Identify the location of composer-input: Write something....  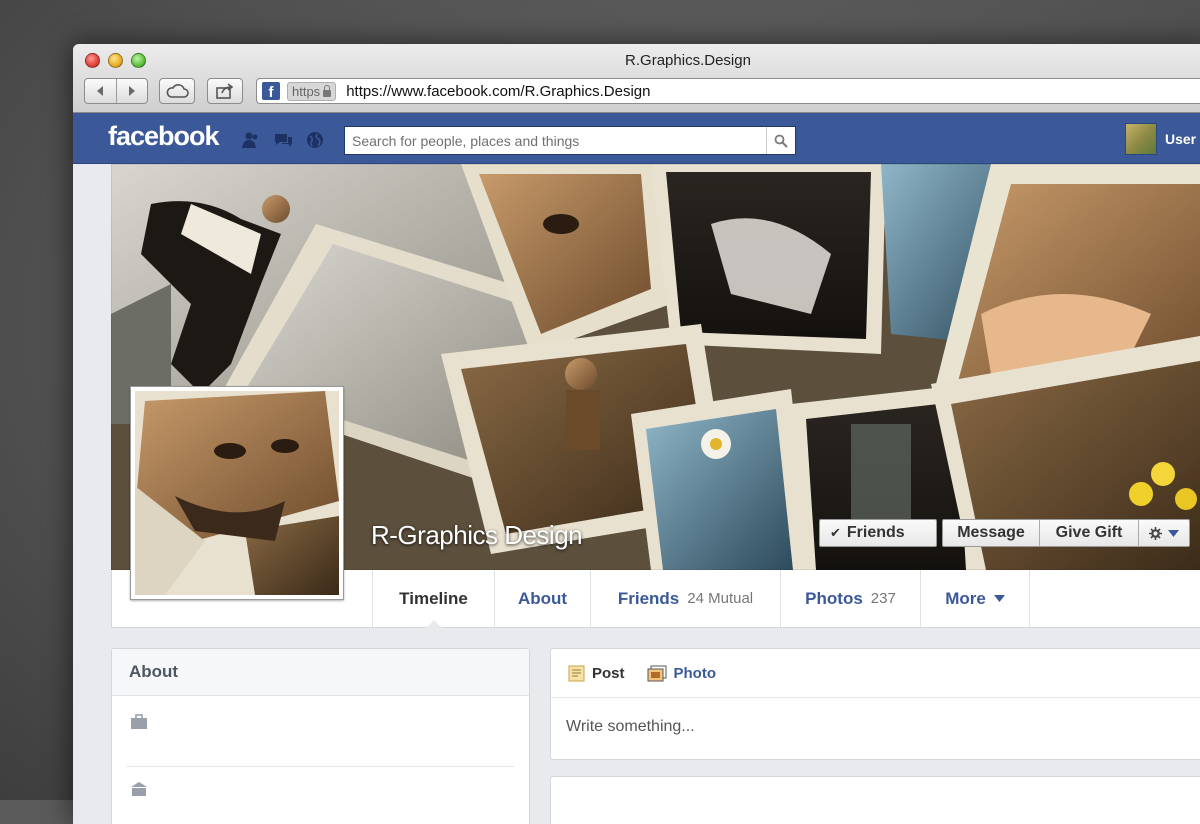
(875, 727).